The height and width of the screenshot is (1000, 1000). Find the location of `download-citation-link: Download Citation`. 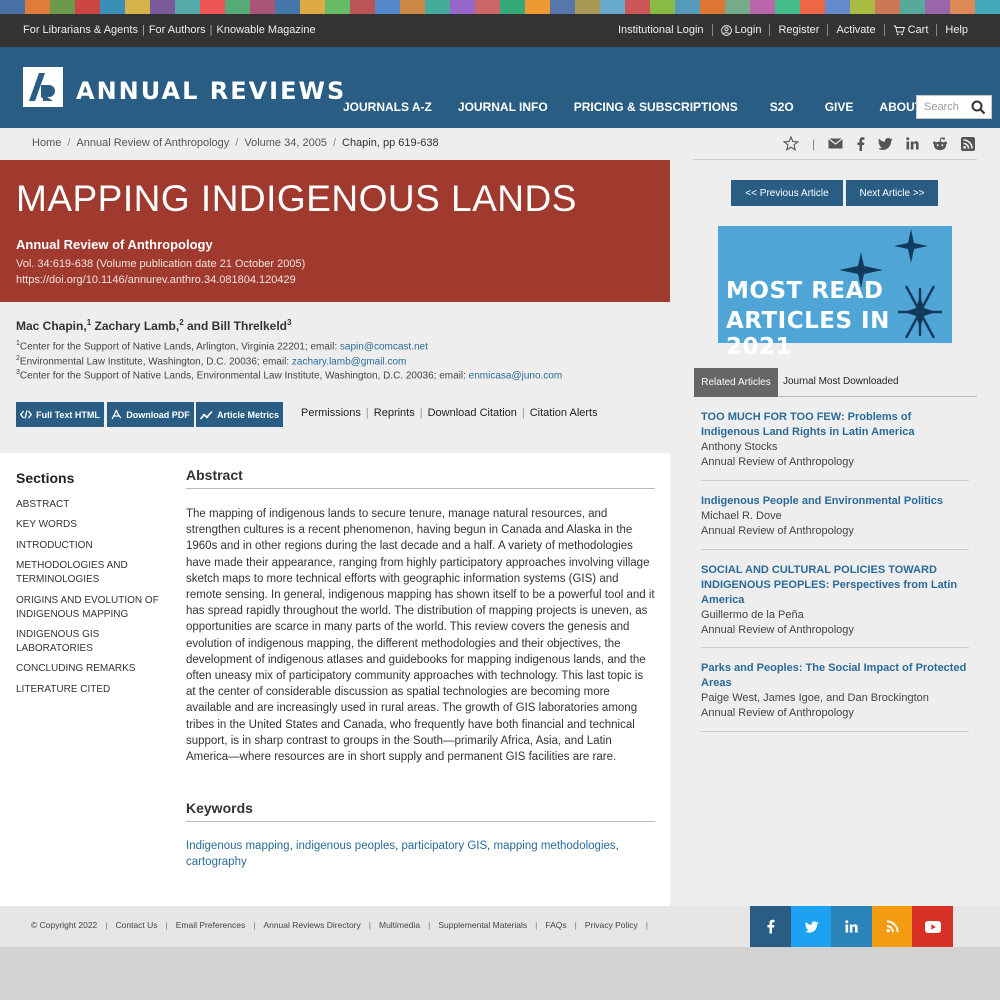

download-citation-link: Download Citation is located at coordinates (472, 413).